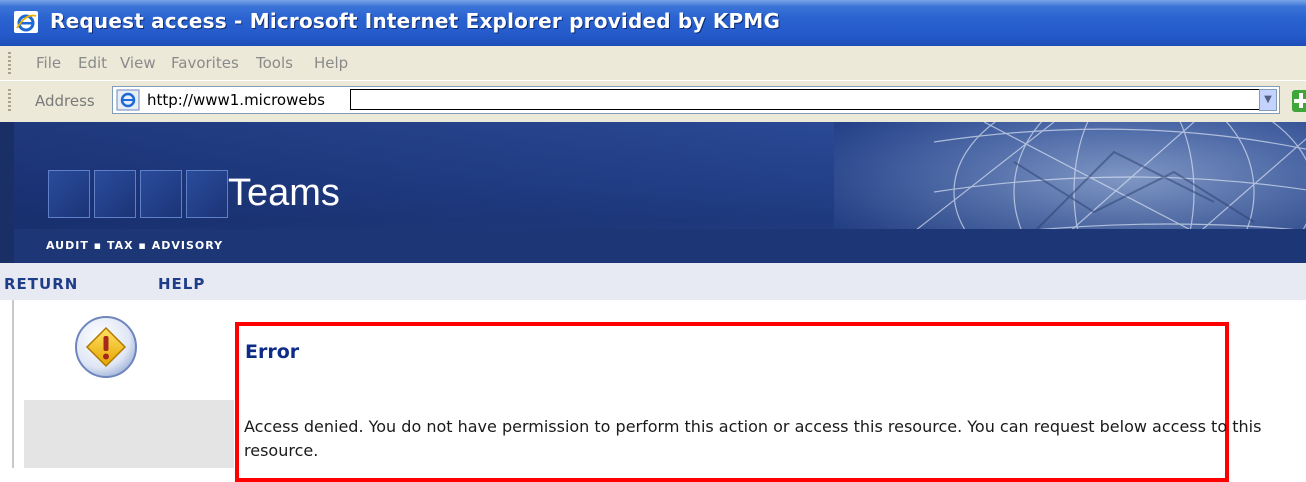  Describe the element at coordinates (1303, 384) in the screenshot. I see `page-right-edge` at that location.